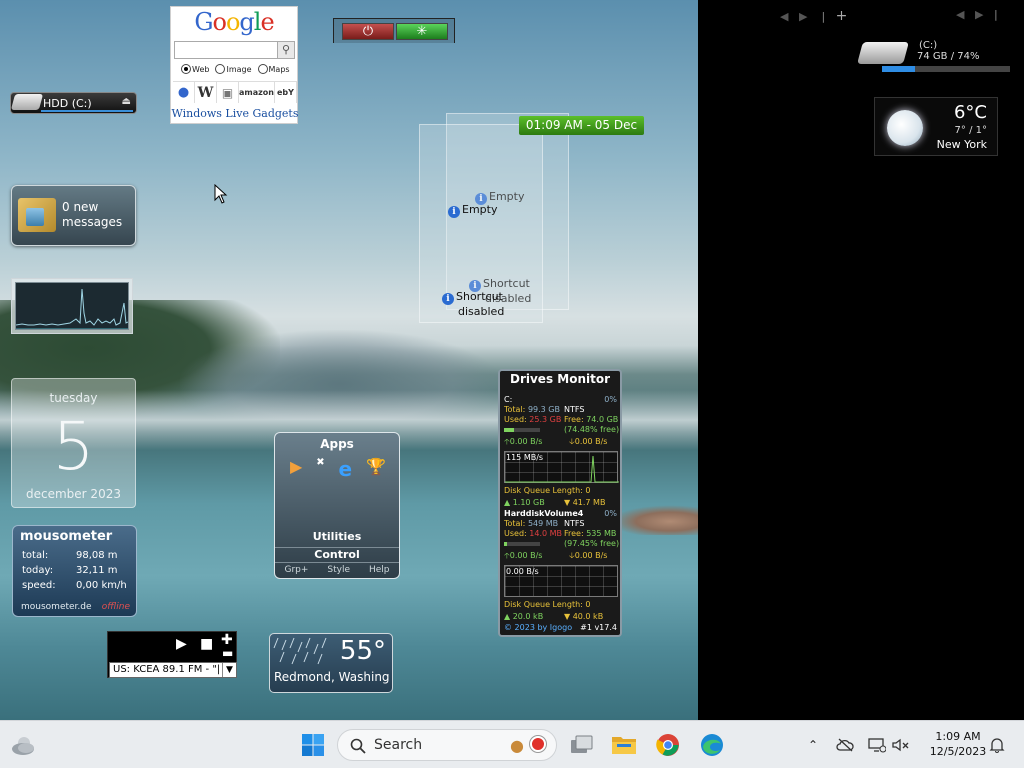  What do you see at coordinates (533, 419) in the screenshot?
I see `drive-used: Used: 25.3 GB` at bounding box center [533, 419].